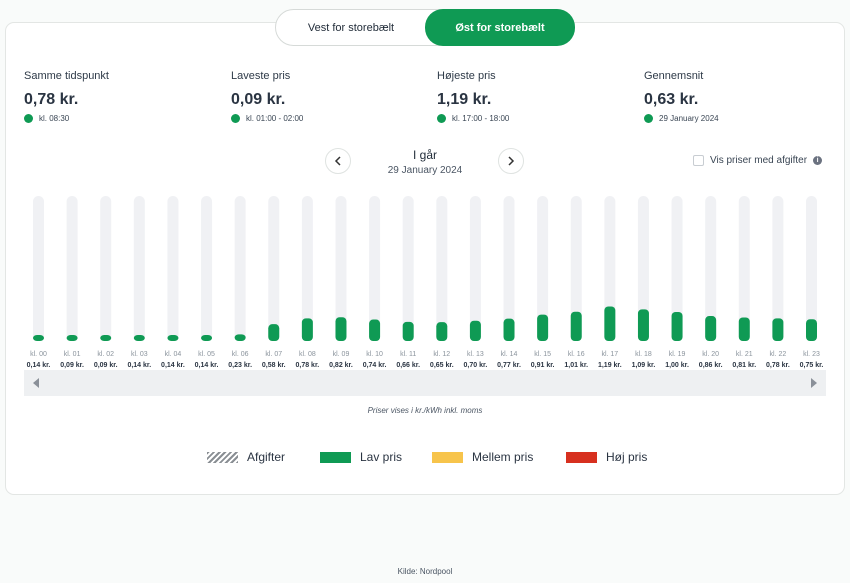 The height and width of the screenshot is (583, 850). Describe the element at coordinates (381, 457) in the screenshot. I see `legend-label: Lav pris` at that location.